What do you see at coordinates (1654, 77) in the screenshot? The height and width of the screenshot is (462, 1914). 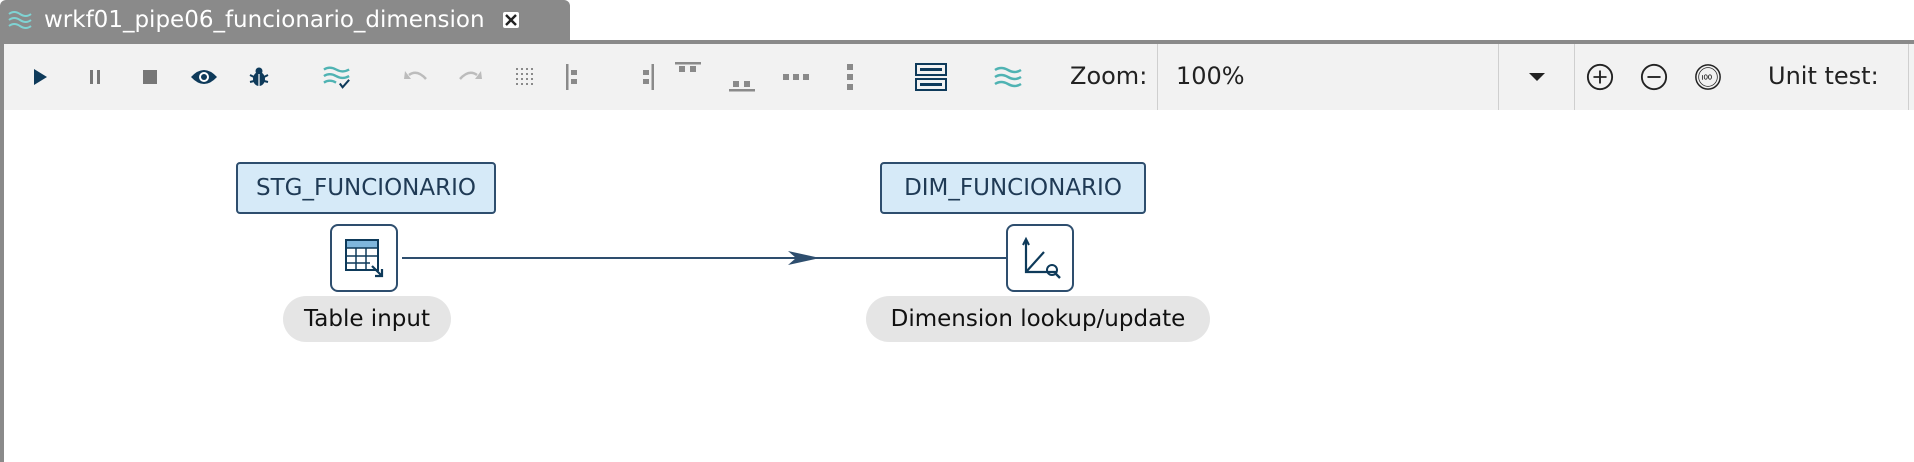 I see `zoom-out-icon` at bounding box center [1654, 77].